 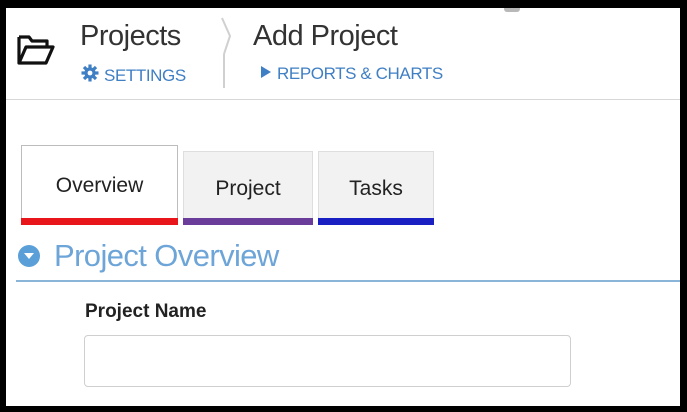 I want to click on tab-project: Project, so click(x=248, y=188).